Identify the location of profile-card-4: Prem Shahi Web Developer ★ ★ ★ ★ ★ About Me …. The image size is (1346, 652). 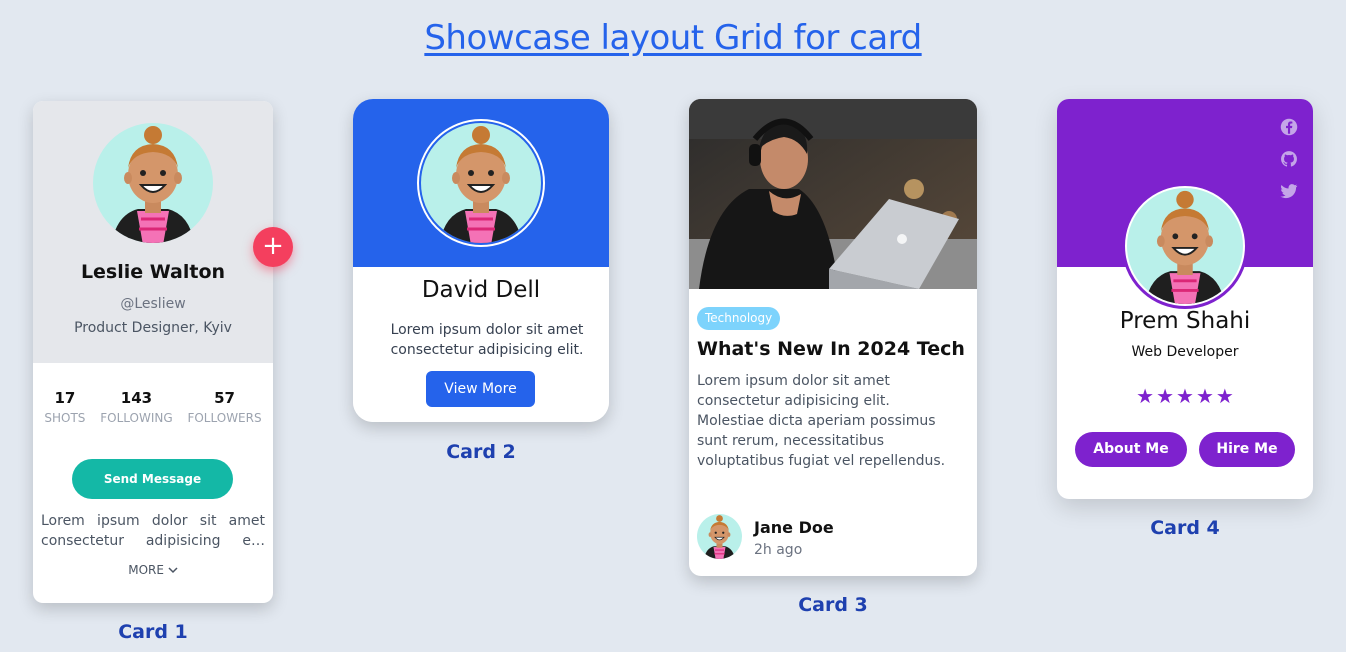
(1185, 299).